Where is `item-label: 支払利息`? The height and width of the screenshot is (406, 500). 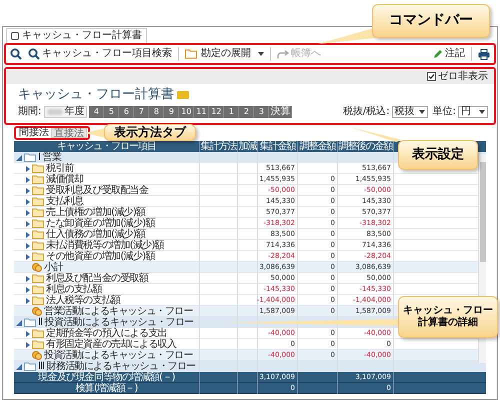 item-label: 支払利息 is located at coordinates (65, 201).